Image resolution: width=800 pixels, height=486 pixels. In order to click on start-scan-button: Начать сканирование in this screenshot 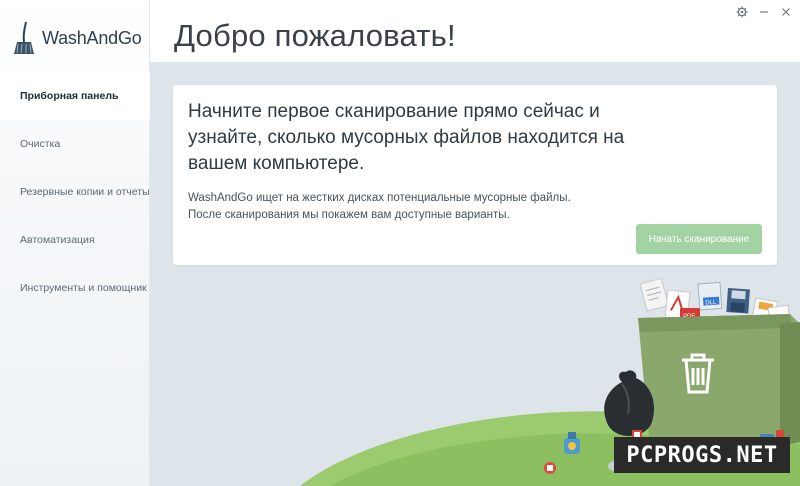, I will do `click(699, 239)`.